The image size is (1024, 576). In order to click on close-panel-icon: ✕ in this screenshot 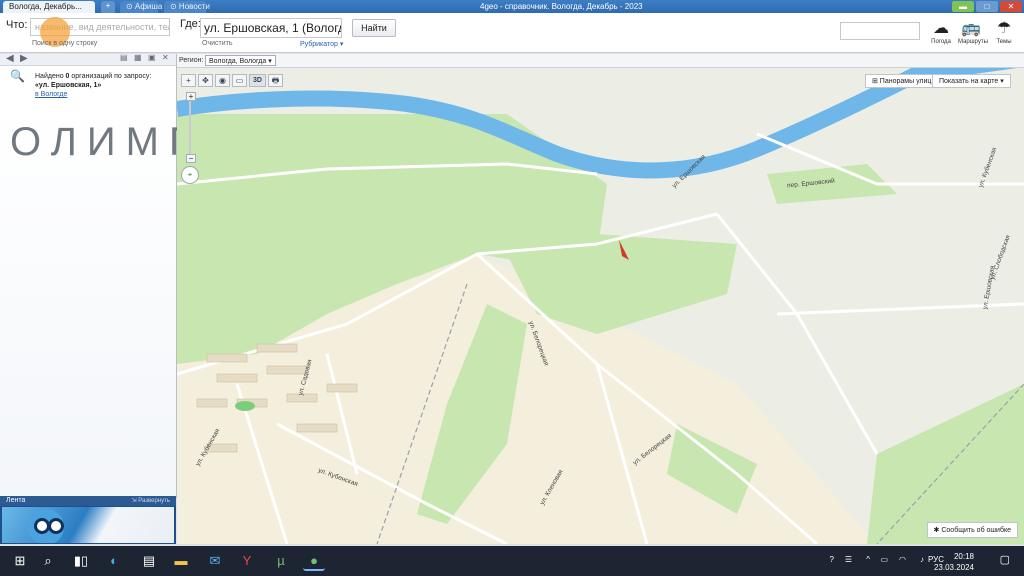, I will do `click(165, 57)`.